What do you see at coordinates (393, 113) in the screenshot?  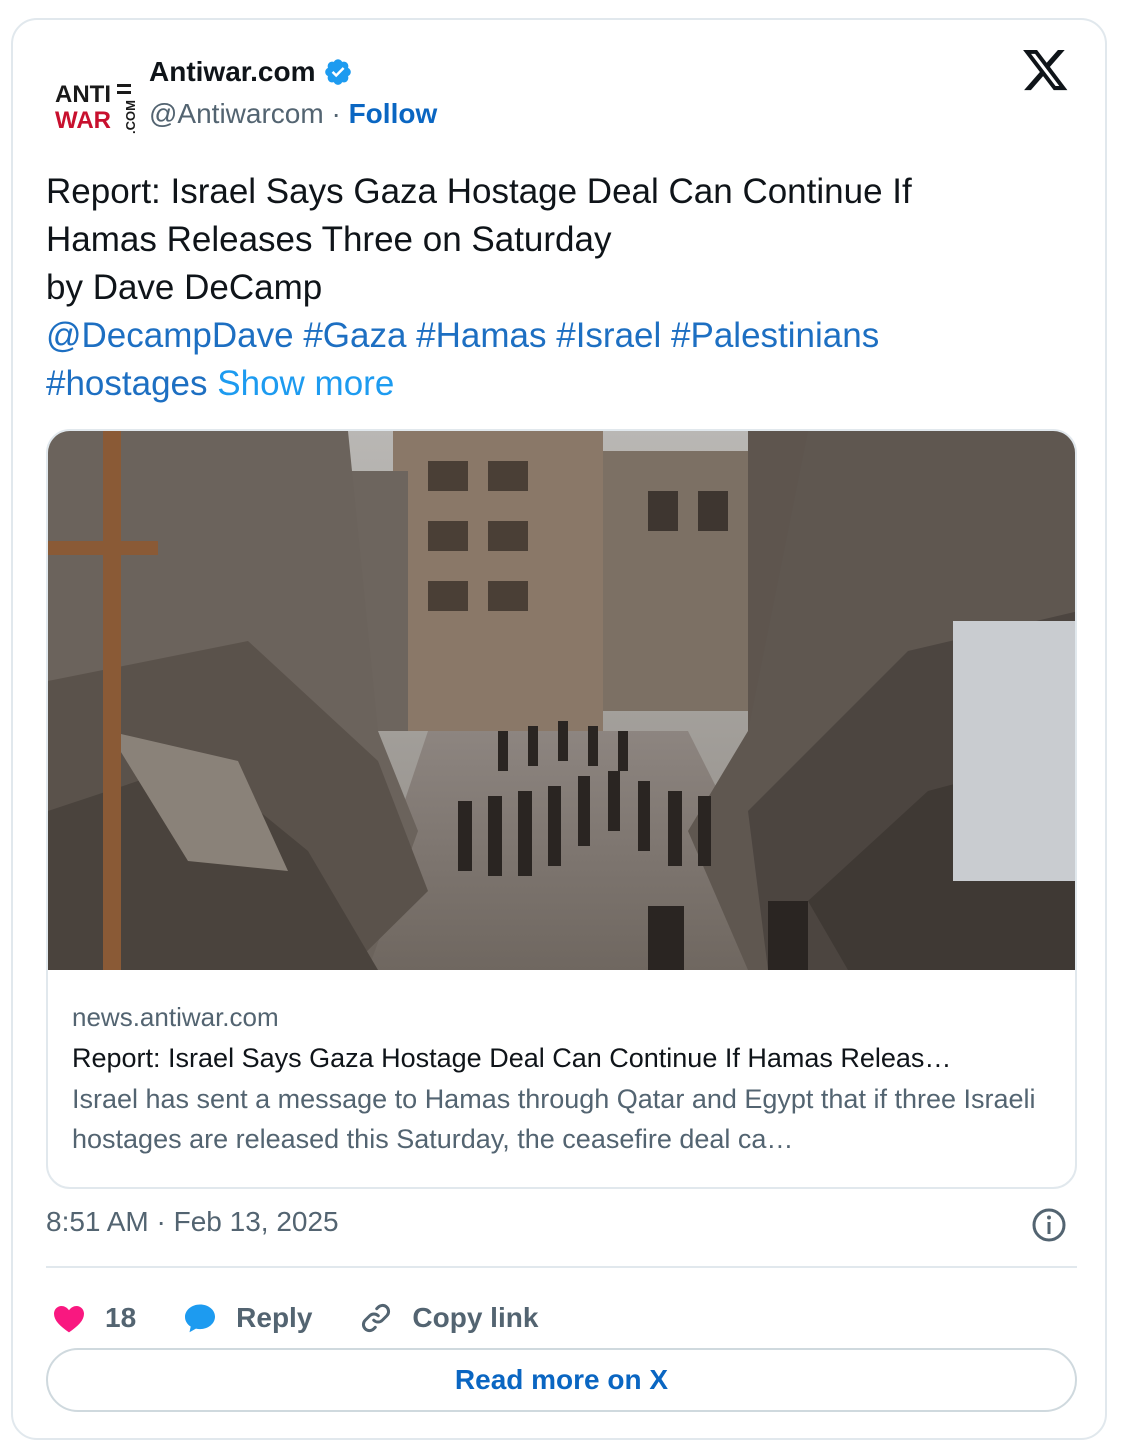 I see `follow-button: Follow` at bounding box center [393, 113].